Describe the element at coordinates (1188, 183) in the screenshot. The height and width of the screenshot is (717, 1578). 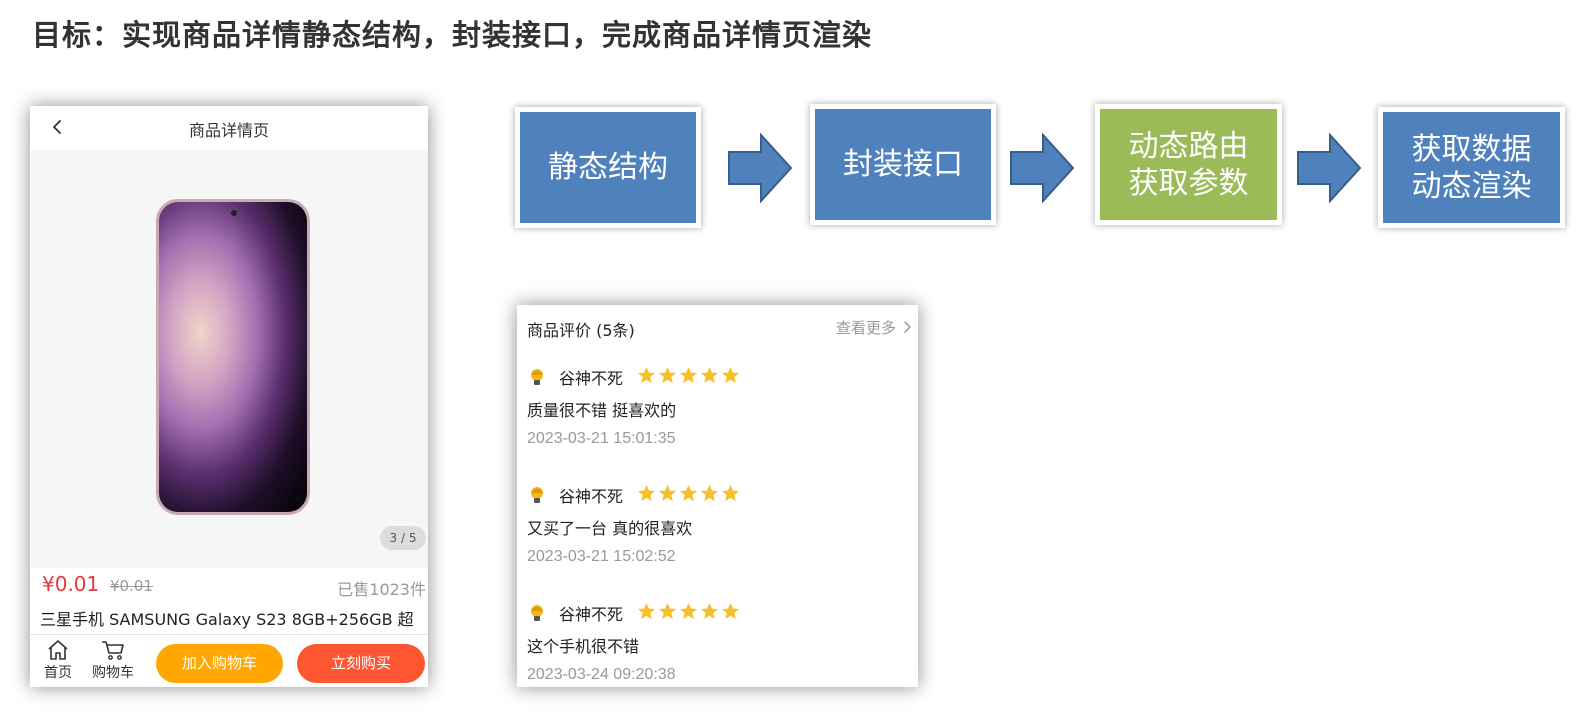
I see `flow-step-3-line2: 获取参数` at that location.